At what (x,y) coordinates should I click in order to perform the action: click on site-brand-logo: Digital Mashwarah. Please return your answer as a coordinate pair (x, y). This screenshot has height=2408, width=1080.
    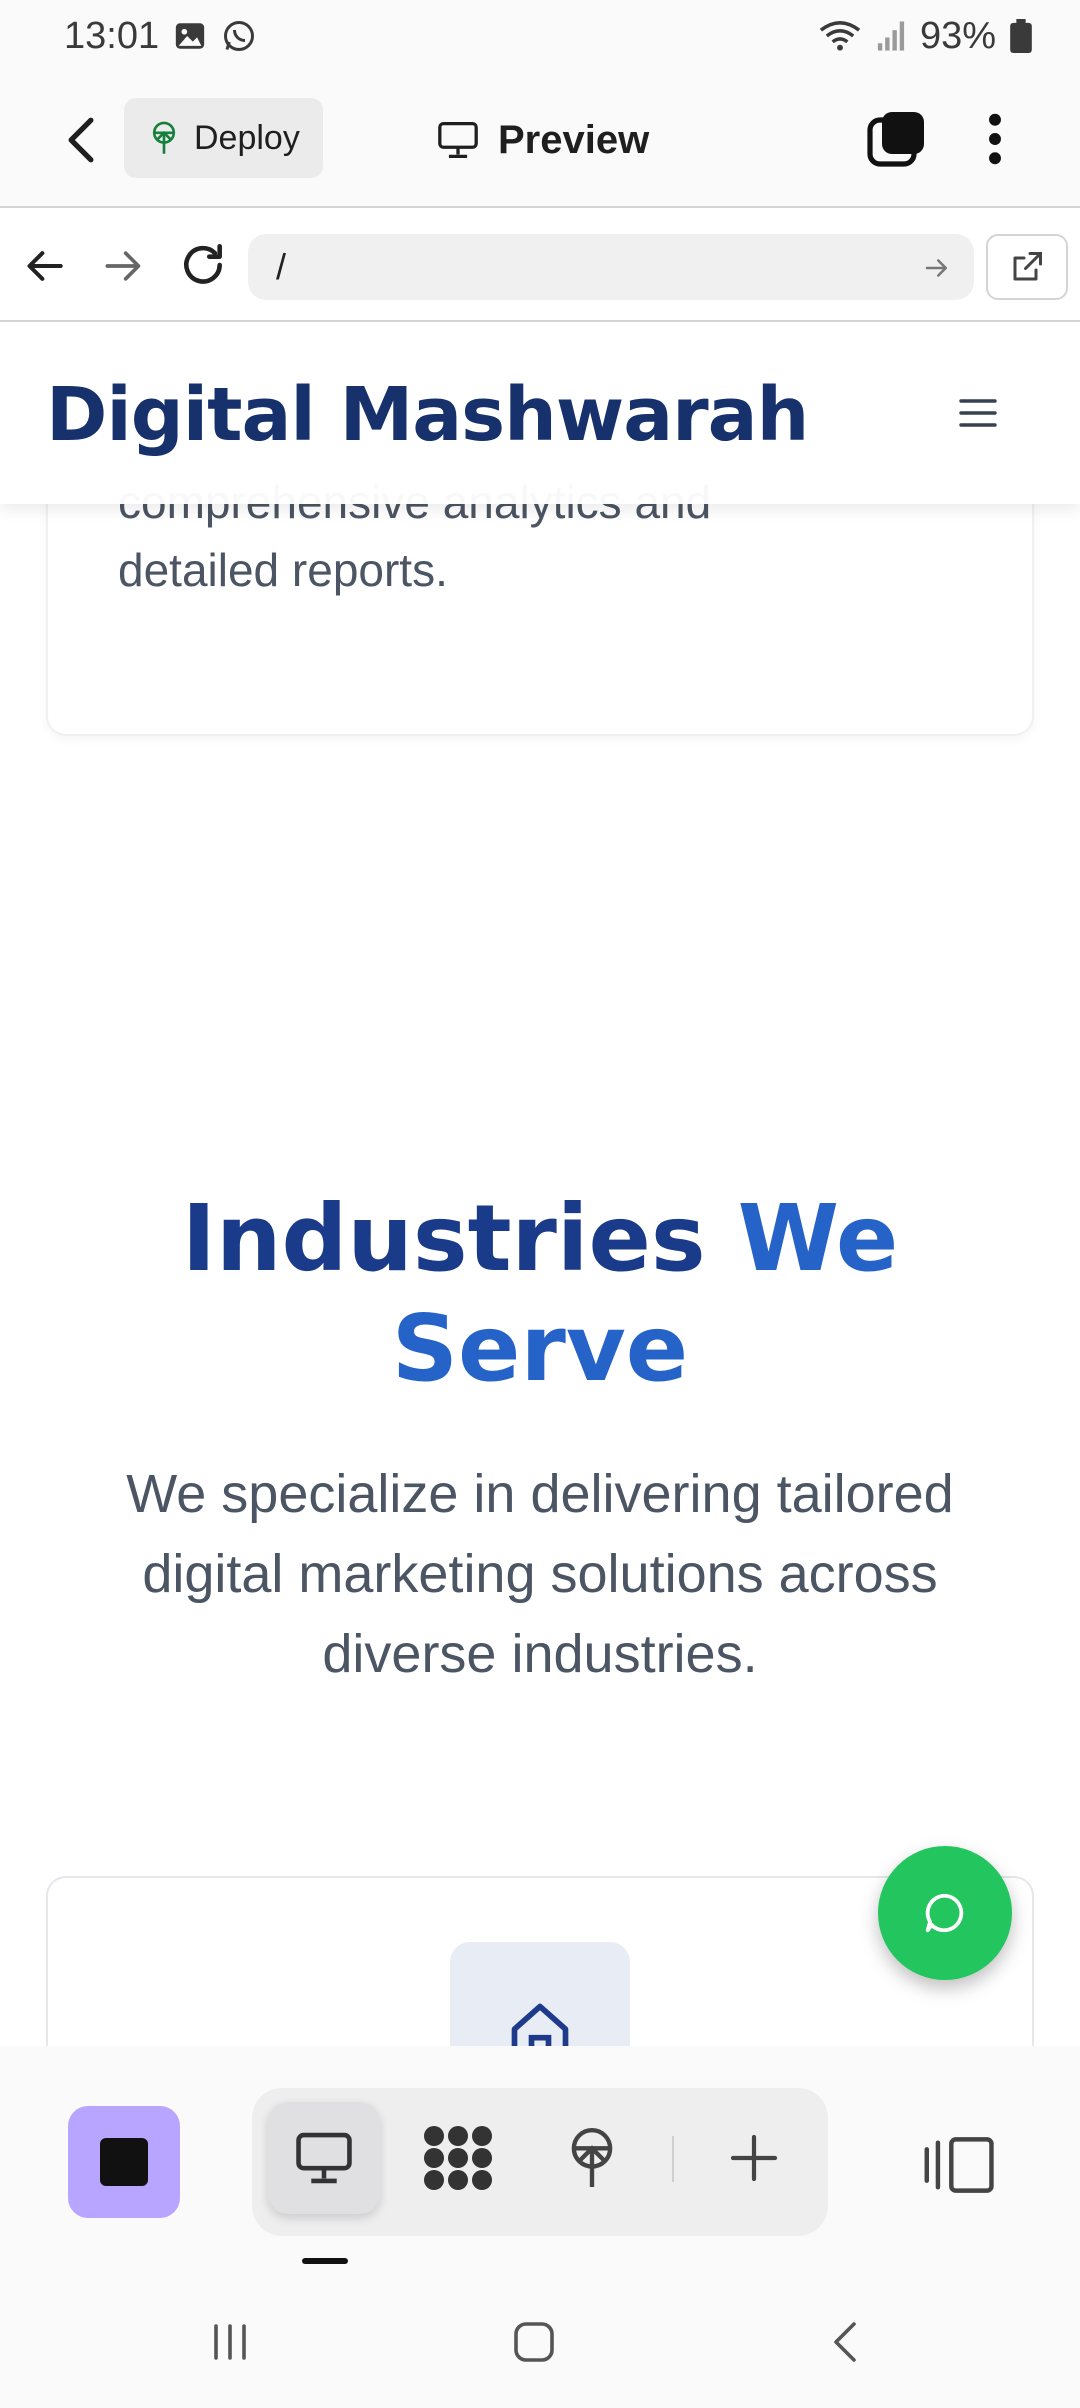
    Looking at the image, I should click on (427, 415).